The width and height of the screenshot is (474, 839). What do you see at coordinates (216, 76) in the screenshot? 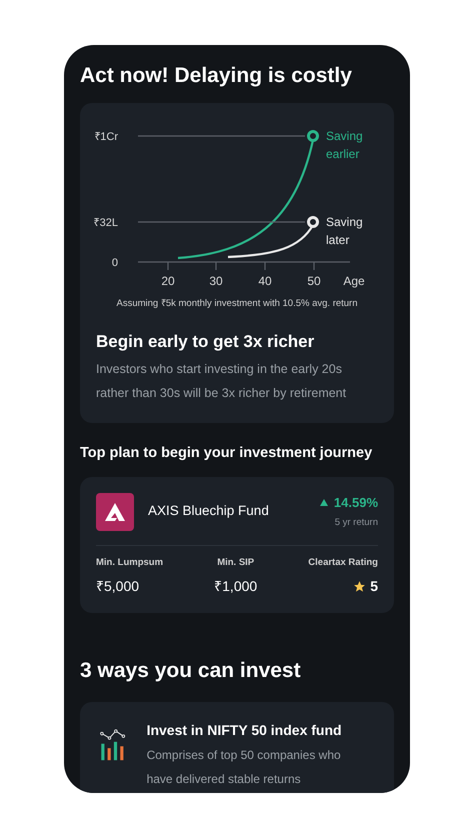
I see `page-title: Act now! Delaying is costly` at bounding box center [216, 76].